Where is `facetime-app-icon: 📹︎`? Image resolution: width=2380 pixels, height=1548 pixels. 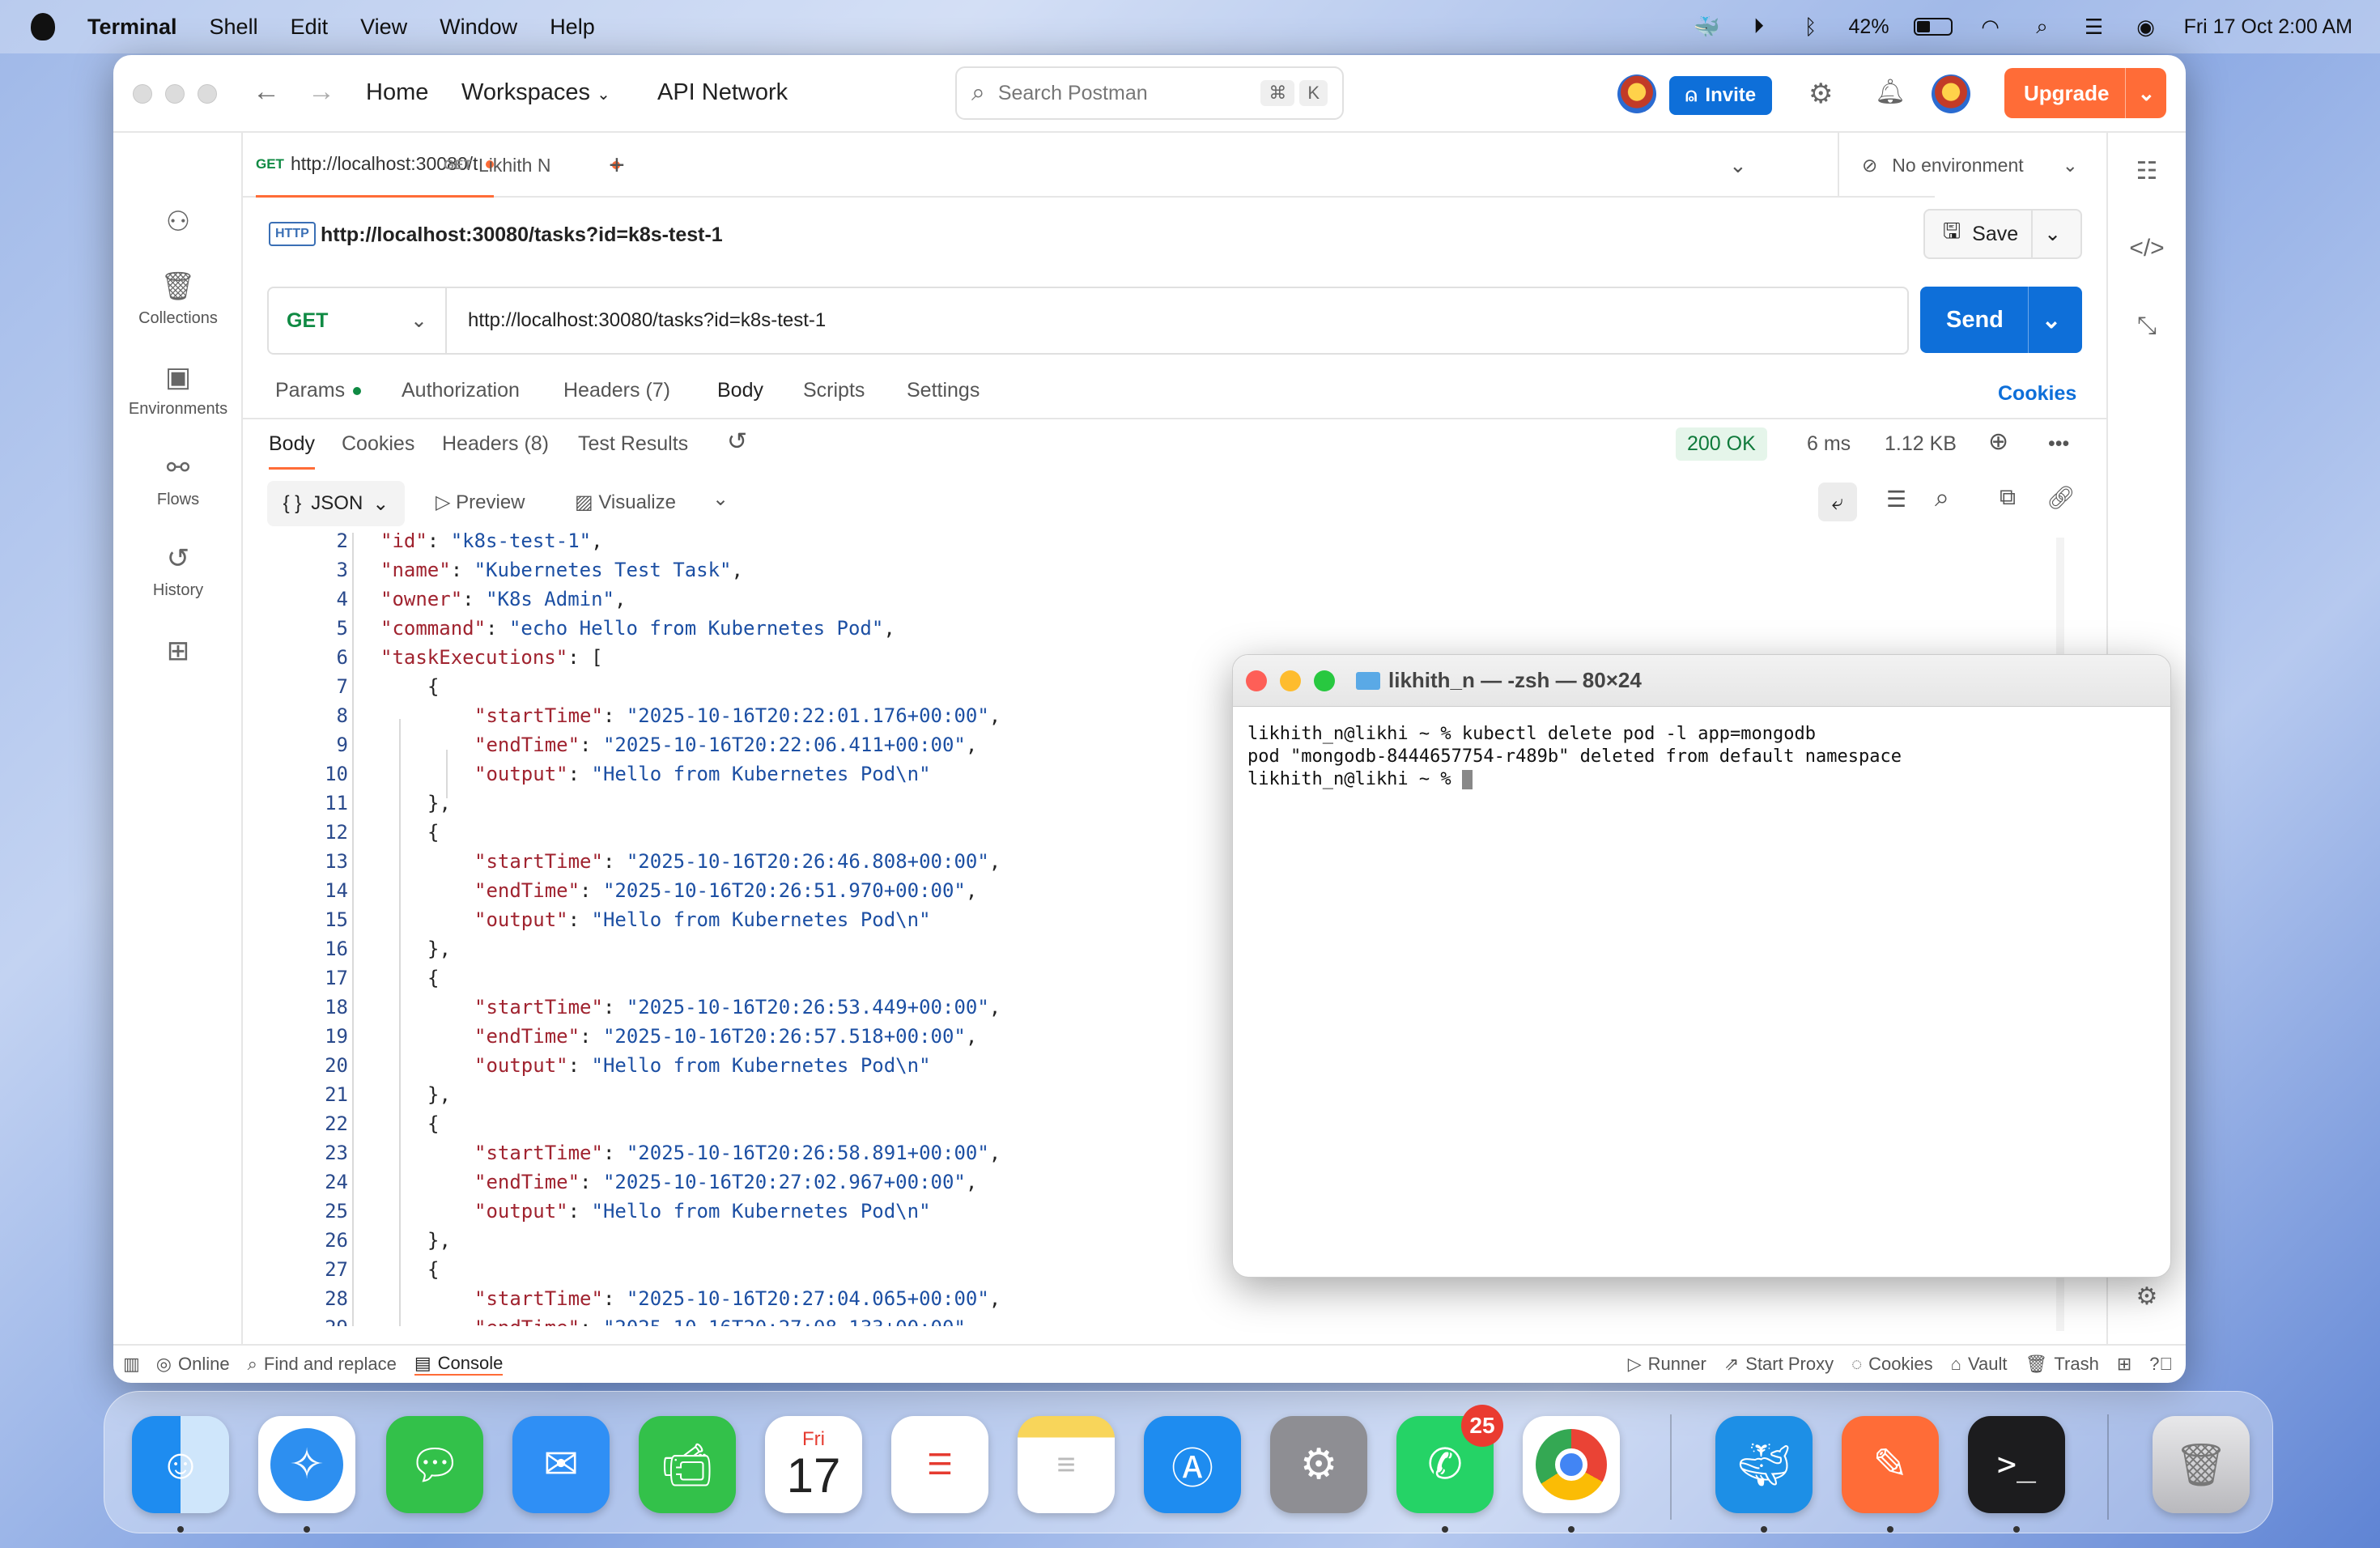
facetime-app-icon: 📹︎ is located at coordinates (687, 1464).